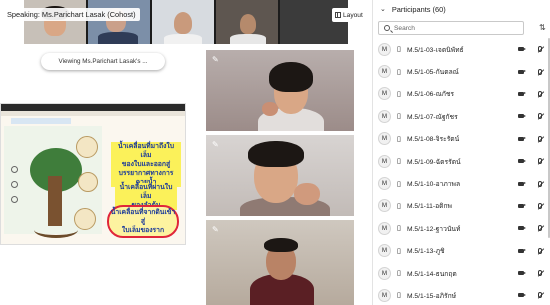 The width and height of the screenshot is (550, 305). I want to click on participant-name: M.5/1-09-ฉัตรรัตน์, so click(434, 162).